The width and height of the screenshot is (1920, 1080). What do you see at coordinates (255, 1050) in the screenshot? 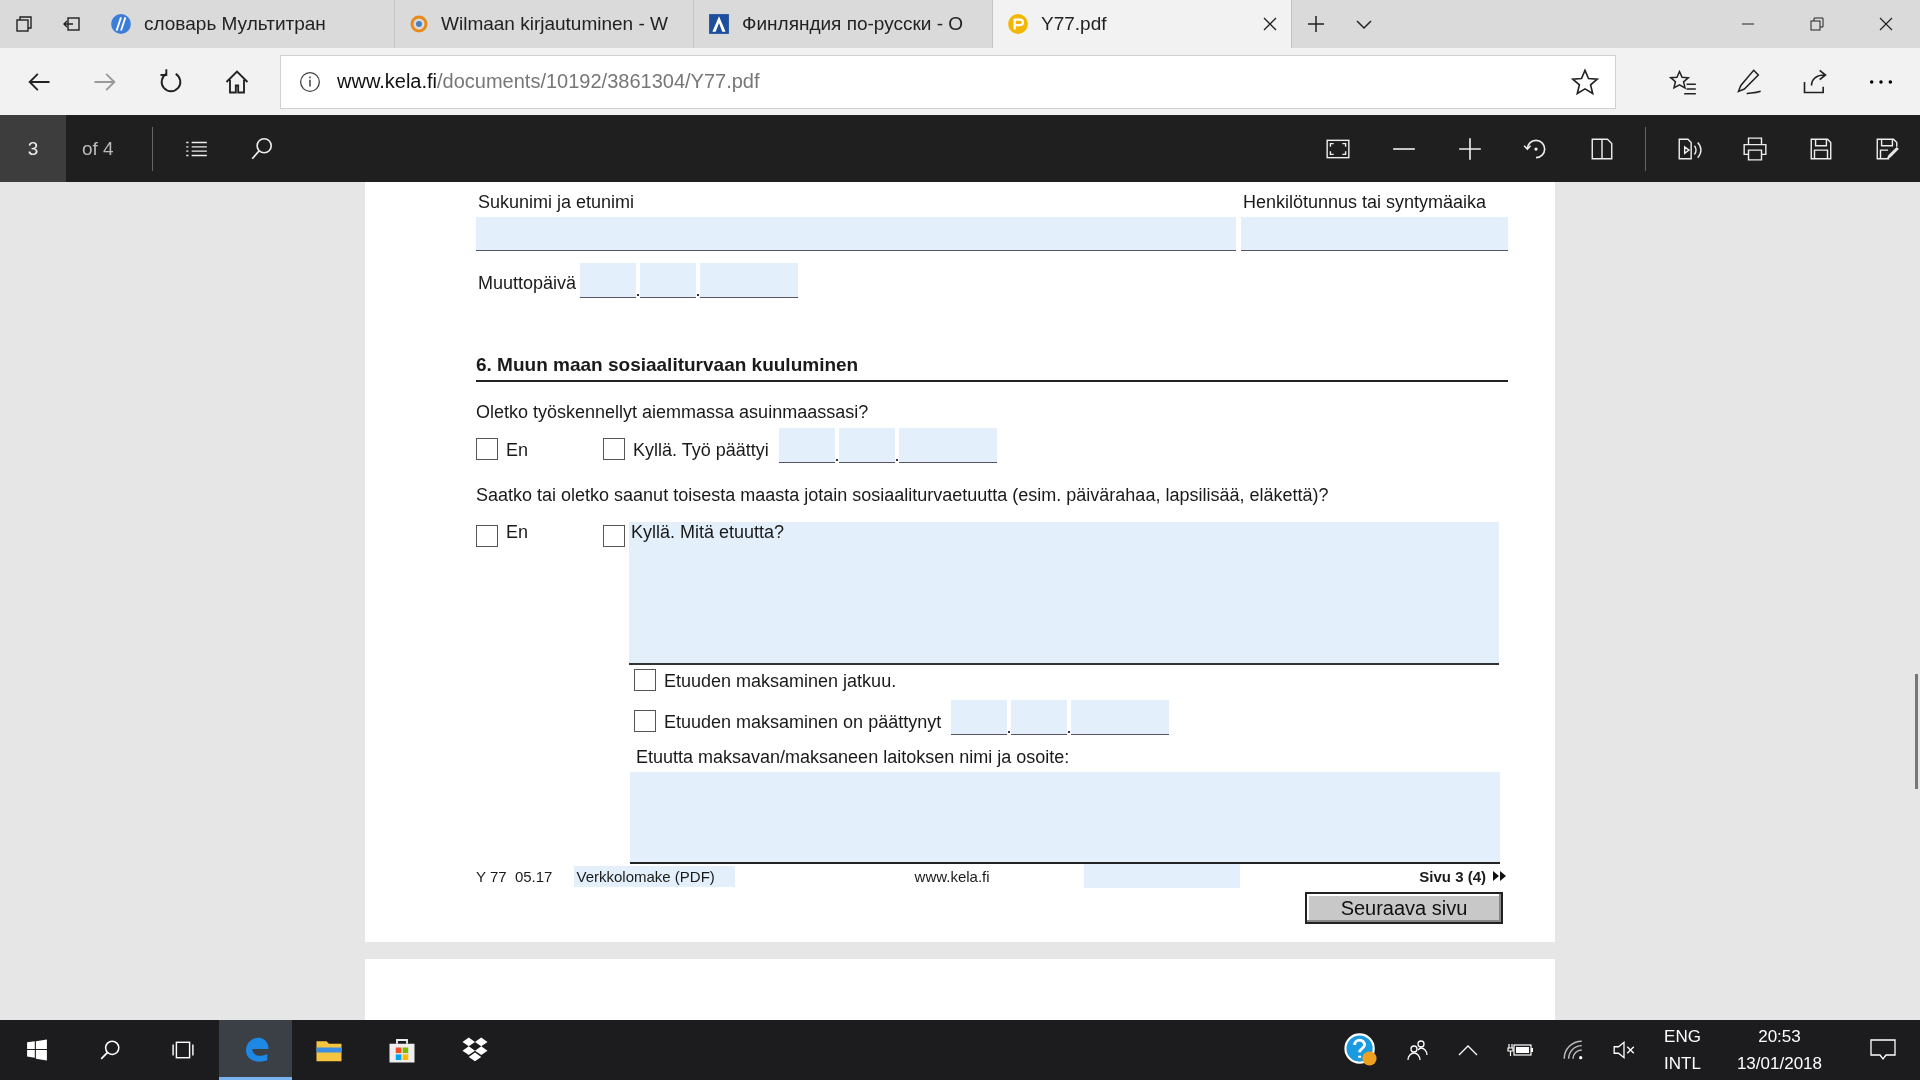
I see `edge-browser-icon` at bounding box center [255, 1050].